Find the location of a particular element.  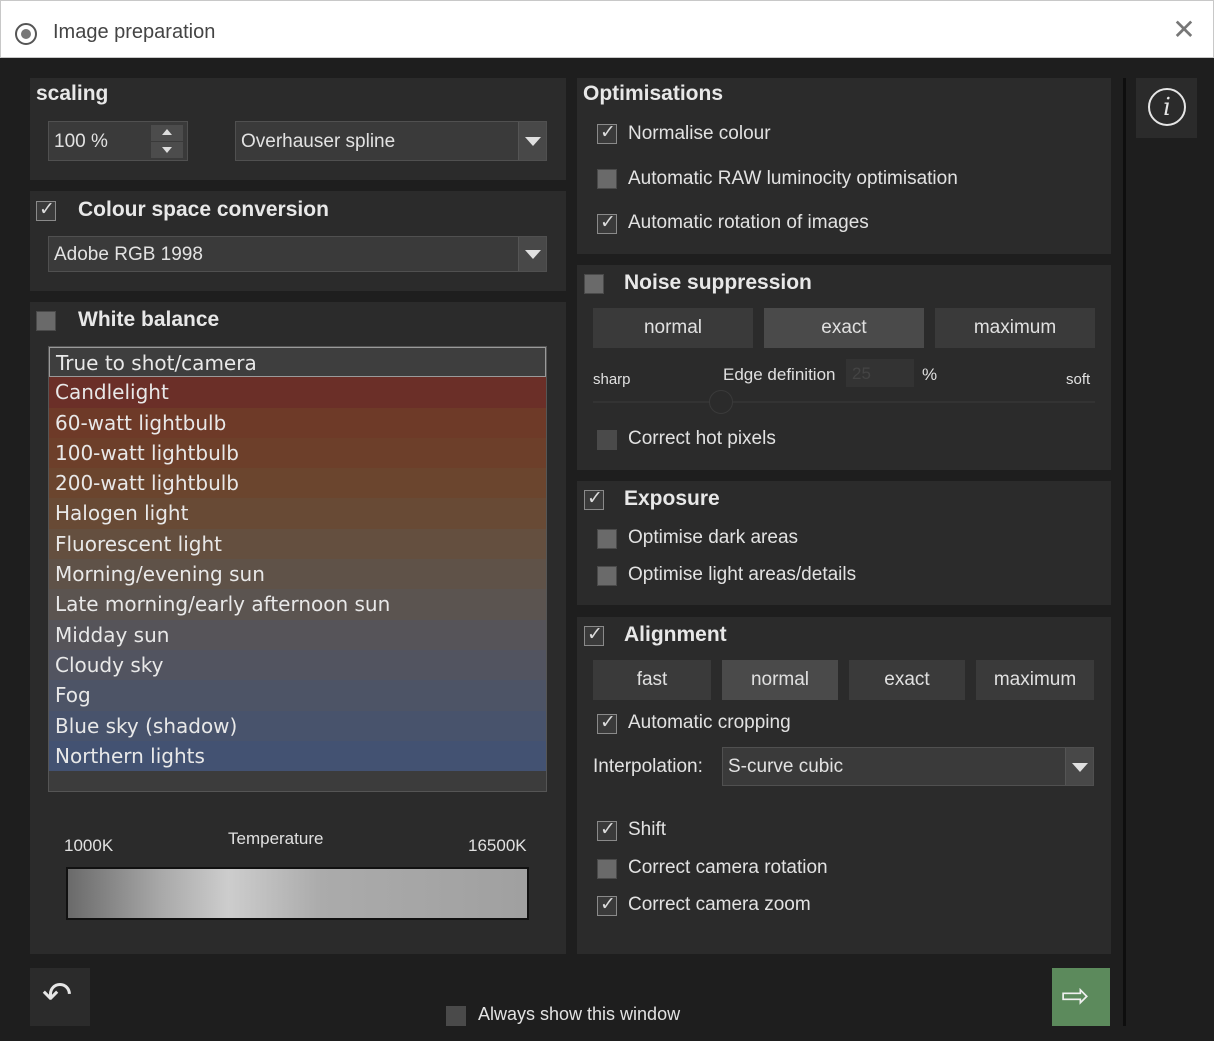

scaling-method-dropdown: Overhauser spline is located at coordinates (391, 141).